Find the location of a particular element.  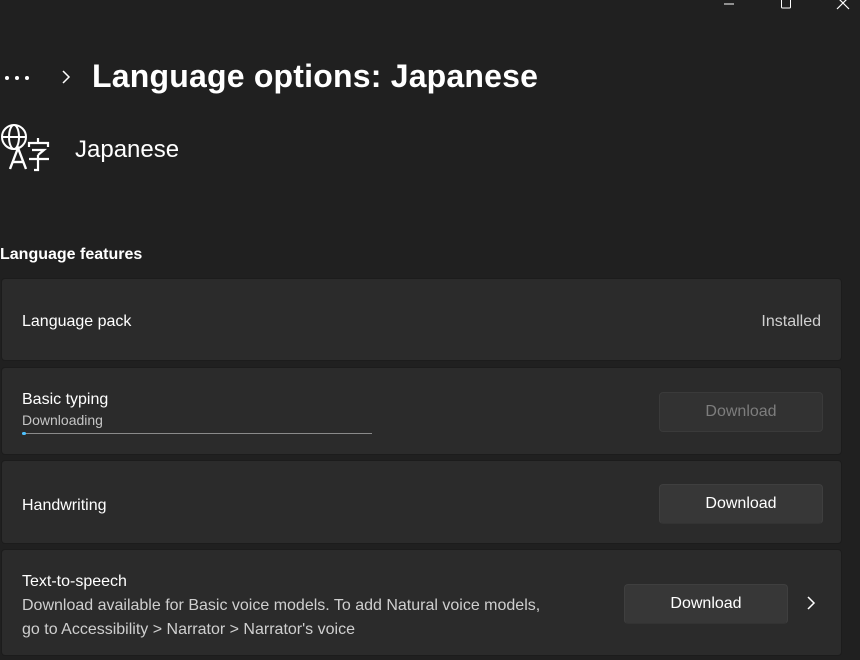

minimize-button is located at coordinates (729, 6).